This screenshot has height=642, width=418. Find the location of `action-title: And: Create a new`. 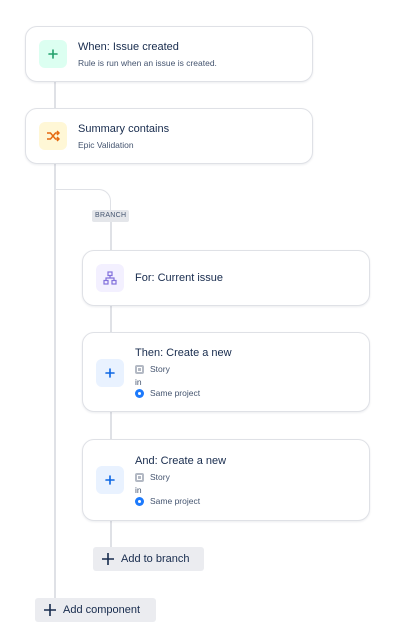

action-title: And: Create a new is located at coordinates (181, 461).